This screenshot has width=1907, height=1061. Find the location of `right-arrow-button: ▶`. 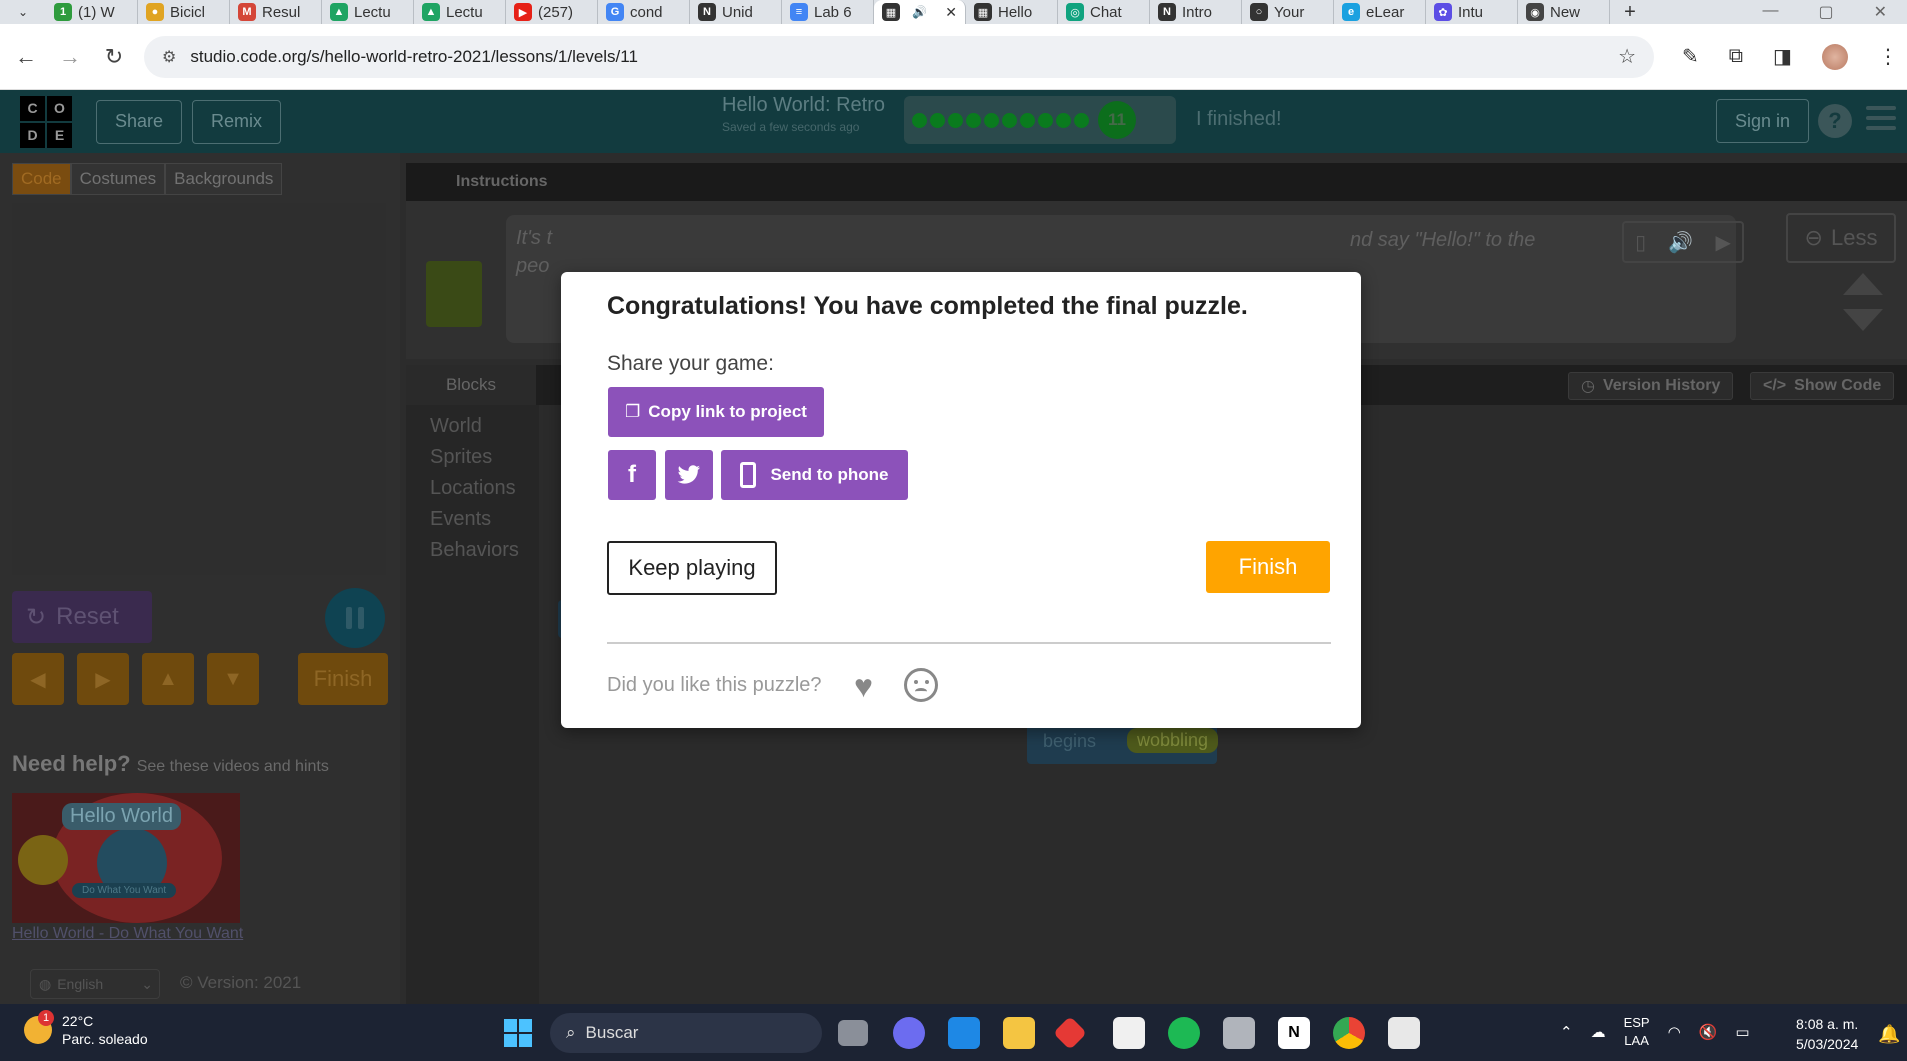

right-arrow-button: ▶ is located at coordinates (103, 679).